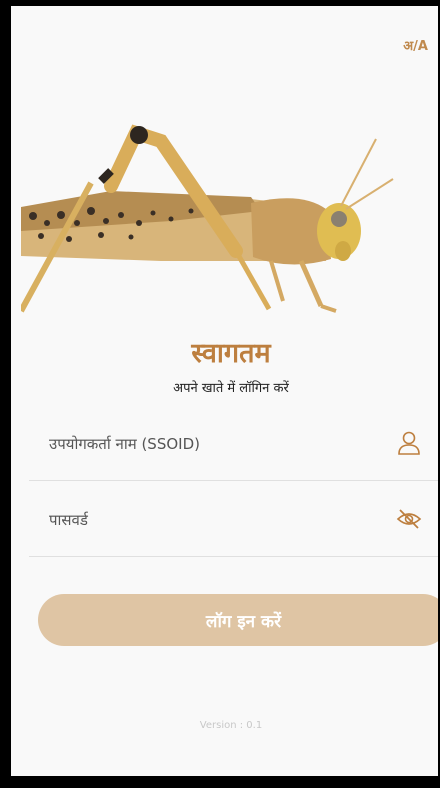 The height and width of the screenshot is (788, 440). What do you see at coordinates (415, 45) in the screenshot?
I see `language-toggle: अ/A` at bounding box center [415, 45].